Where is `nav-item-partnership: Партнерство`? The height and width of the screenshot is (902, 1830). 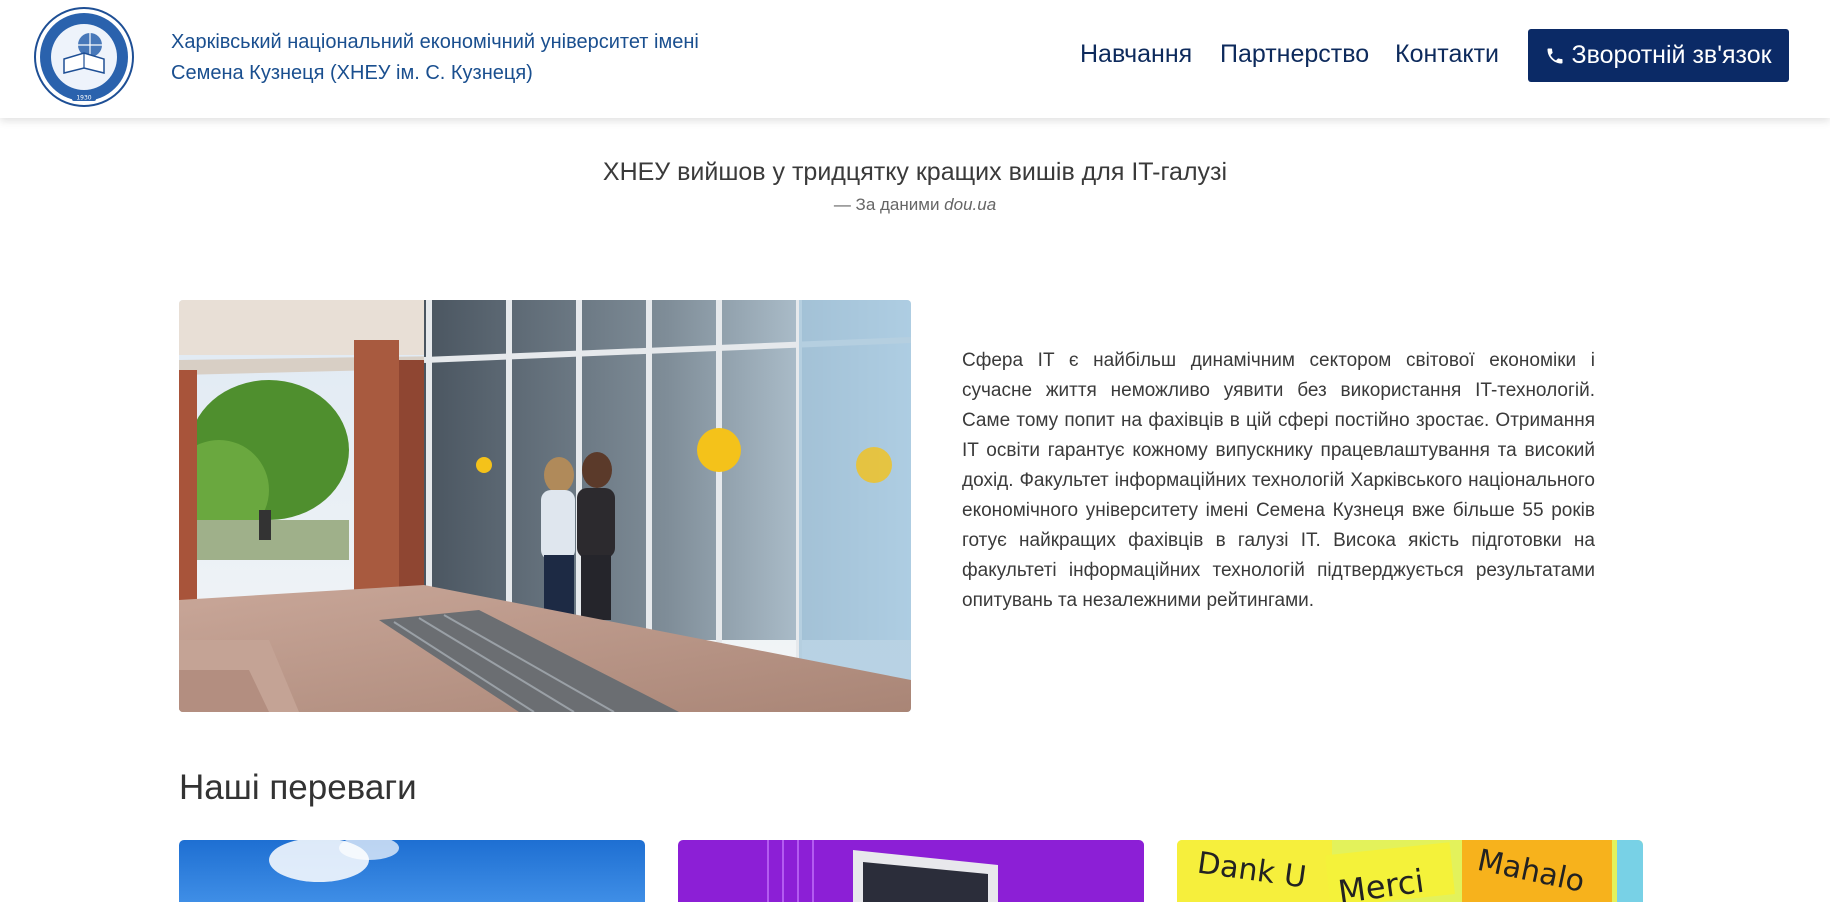
nav-item-partnership: Партнерство is located at coordinates (1294, 54).